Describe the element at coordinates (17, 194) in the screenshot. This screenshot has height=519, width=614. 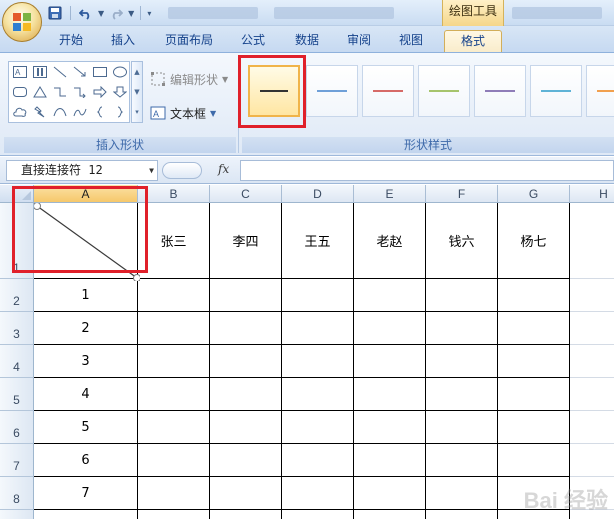
I see `select-all-corner` at that location.